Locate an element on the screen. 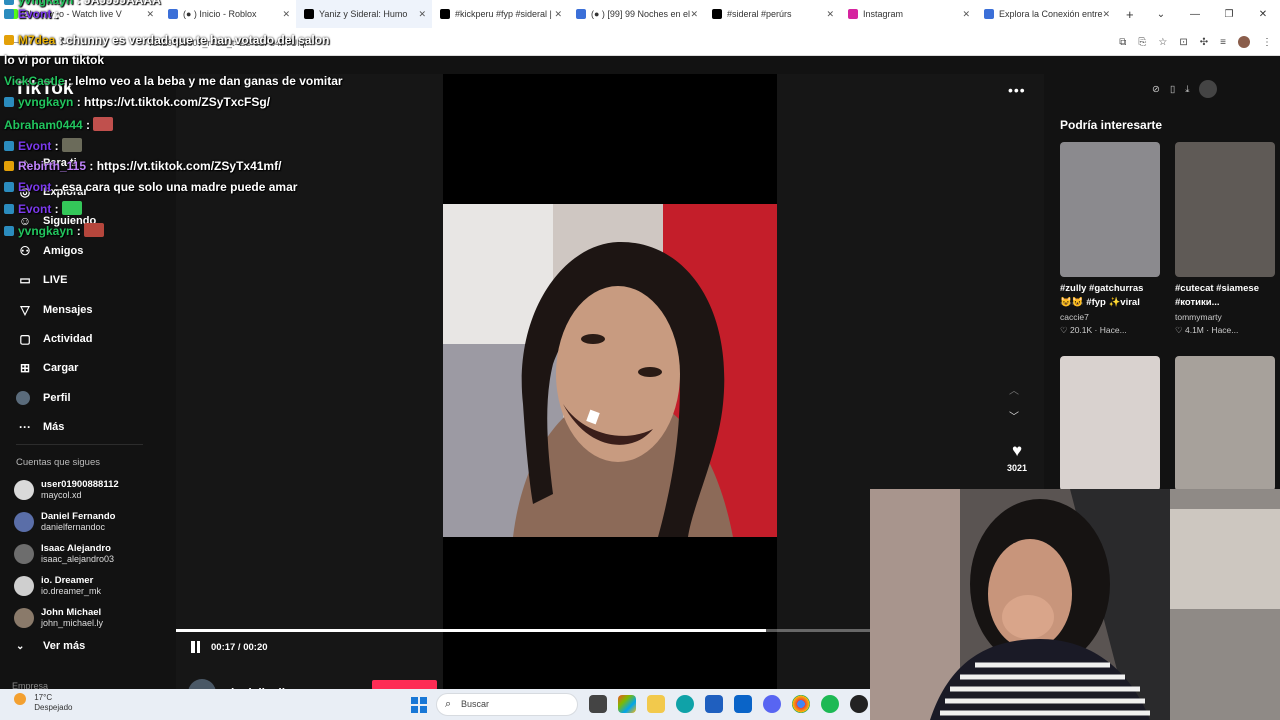  taskbar: 17°C Despejado ⌕ Buscar is located at coordinates (435, 704).